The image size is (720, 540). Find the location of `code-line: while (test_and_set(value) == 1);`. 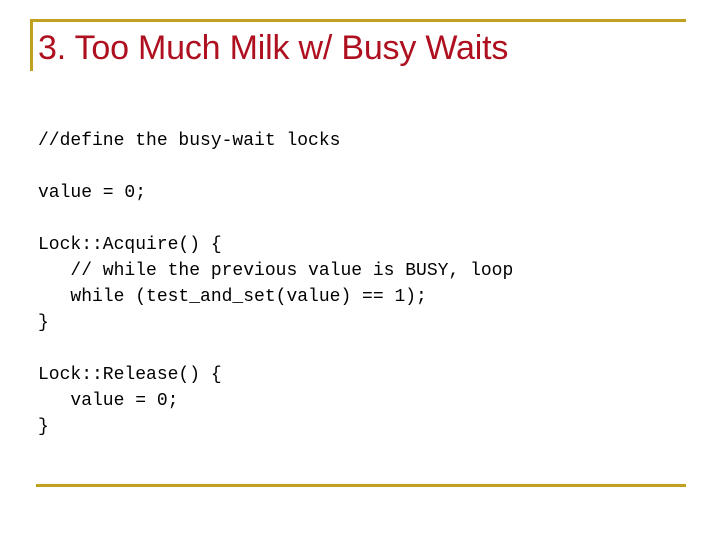

code-line: while (test_and_set(value) == 1); is located at coordinates (232, 297).